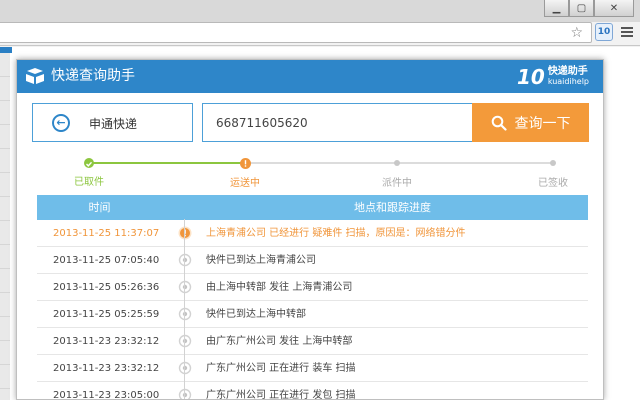 The height and width of the screenshot is (400, 640). What do you see at coordinates (296, 32) in the screenshot?
I see `address-bar: ☆` at bounding box center [296, 32].